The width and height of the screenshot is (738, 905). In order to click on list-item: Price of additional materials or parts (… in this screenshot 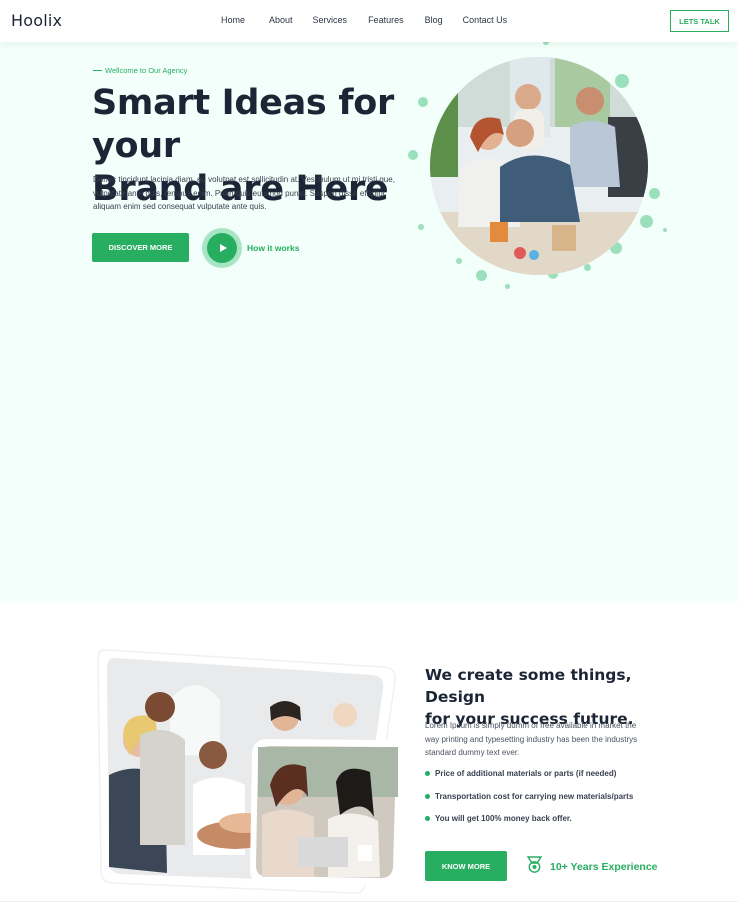, I will do `click(529, 779)`.